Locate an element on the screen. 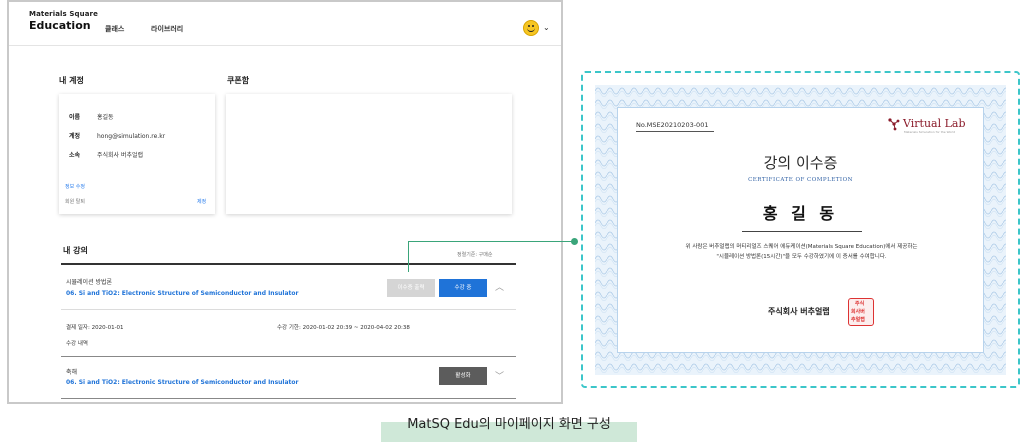  chevron-down-icon: ﹀ is located at coordinates (499, 375).